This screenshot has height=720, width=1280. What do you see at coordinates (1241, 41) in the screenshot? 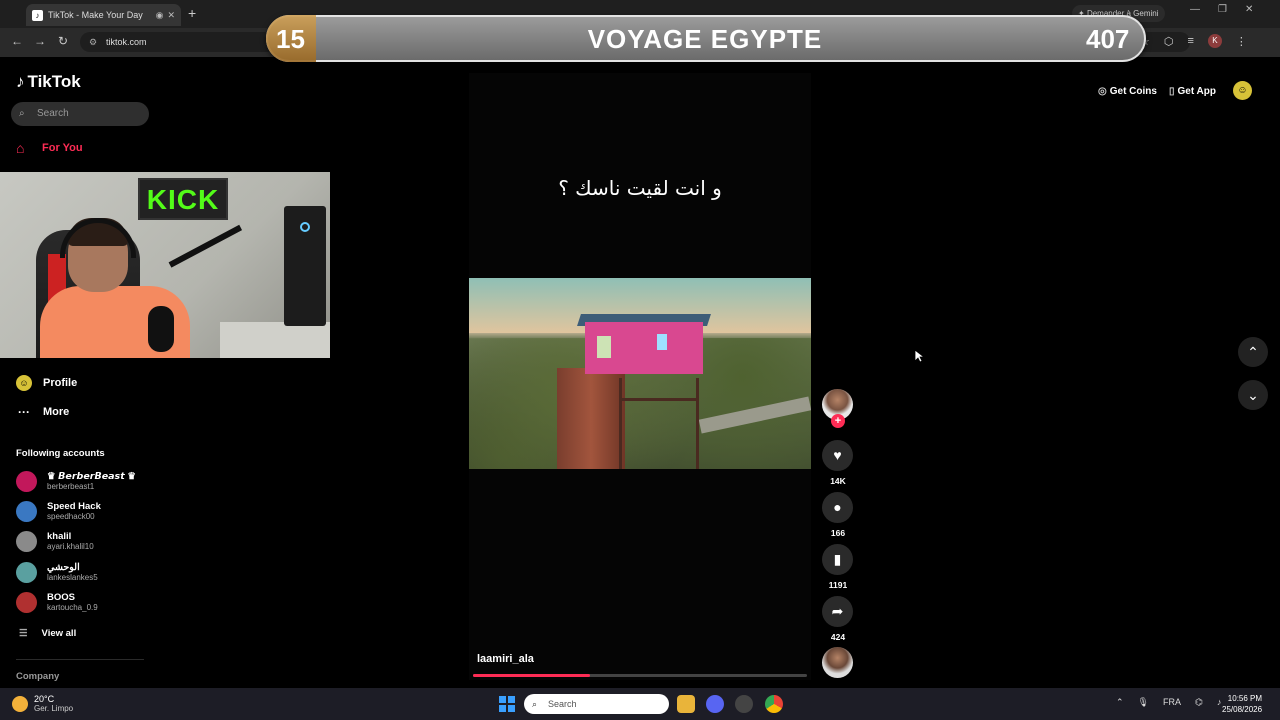
I see `menu-icon: ⋮` at bounding box center [1241, 41].